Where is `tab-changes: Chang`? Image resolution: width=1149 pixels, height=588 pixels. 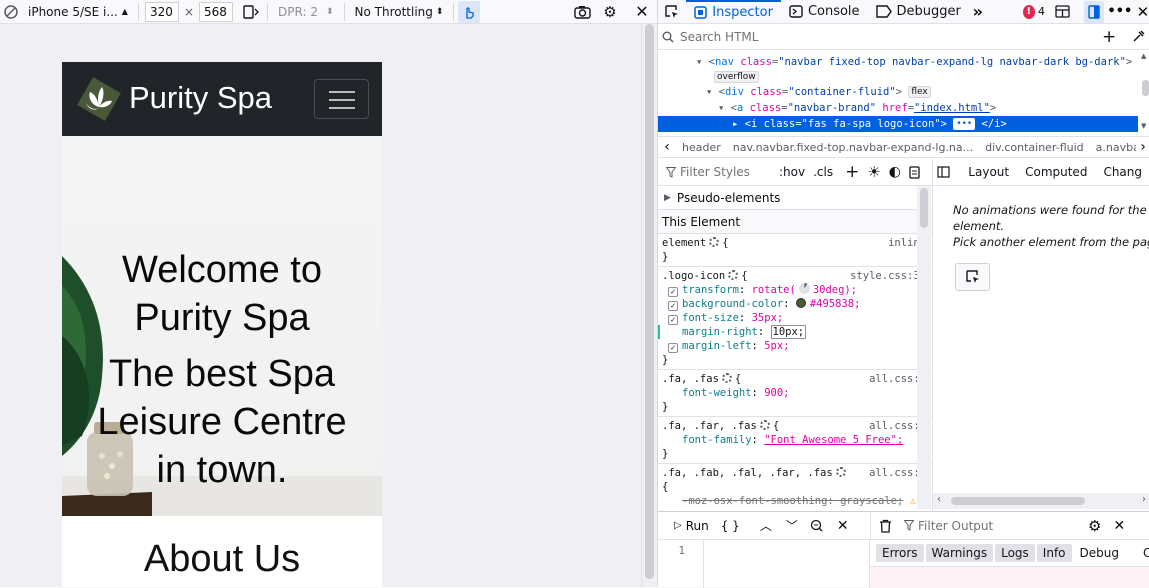
tab-changes: Chang is located at coordinates (1122, 172).